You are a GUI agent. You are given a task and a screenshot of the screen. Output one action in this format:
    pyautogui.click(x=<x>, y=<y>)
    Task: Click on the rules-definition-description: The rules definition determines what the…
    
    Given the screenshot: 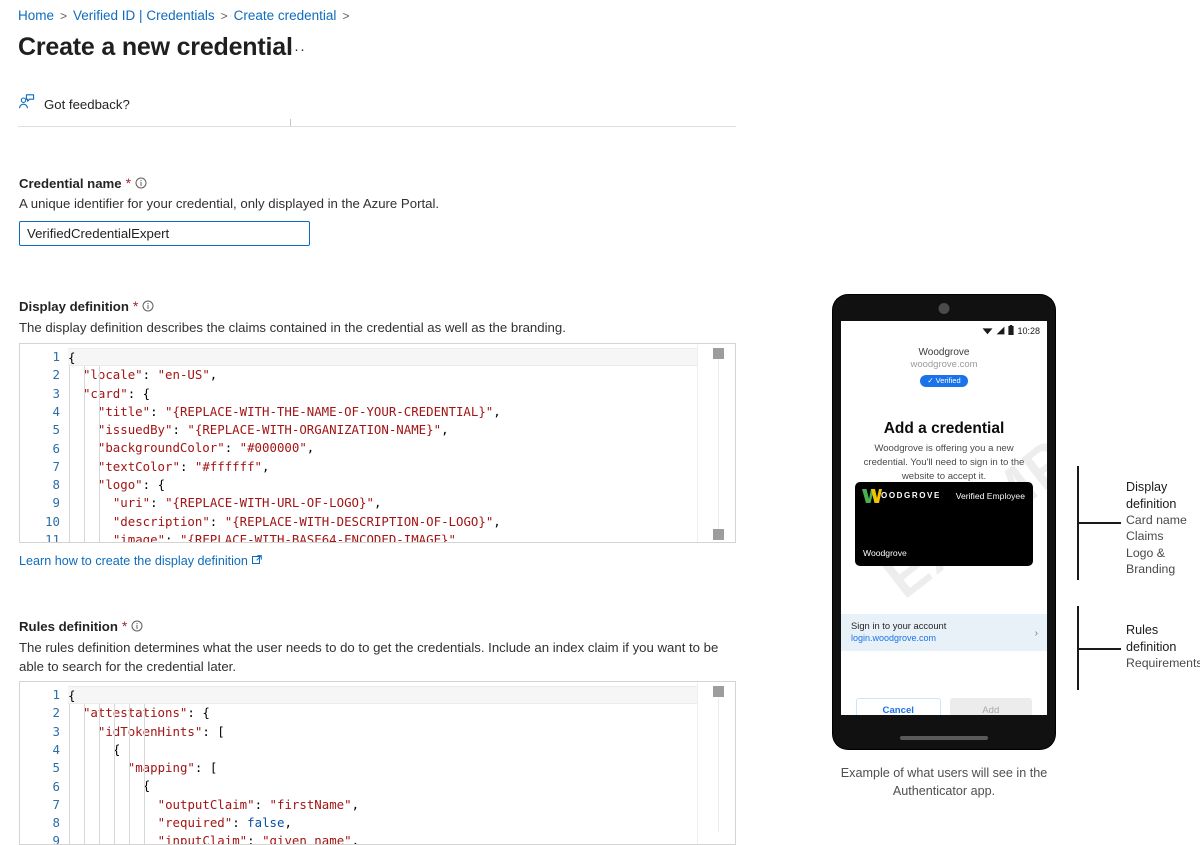 What is the action you would take?
    pyautogui.click(x=369, y=657)
    